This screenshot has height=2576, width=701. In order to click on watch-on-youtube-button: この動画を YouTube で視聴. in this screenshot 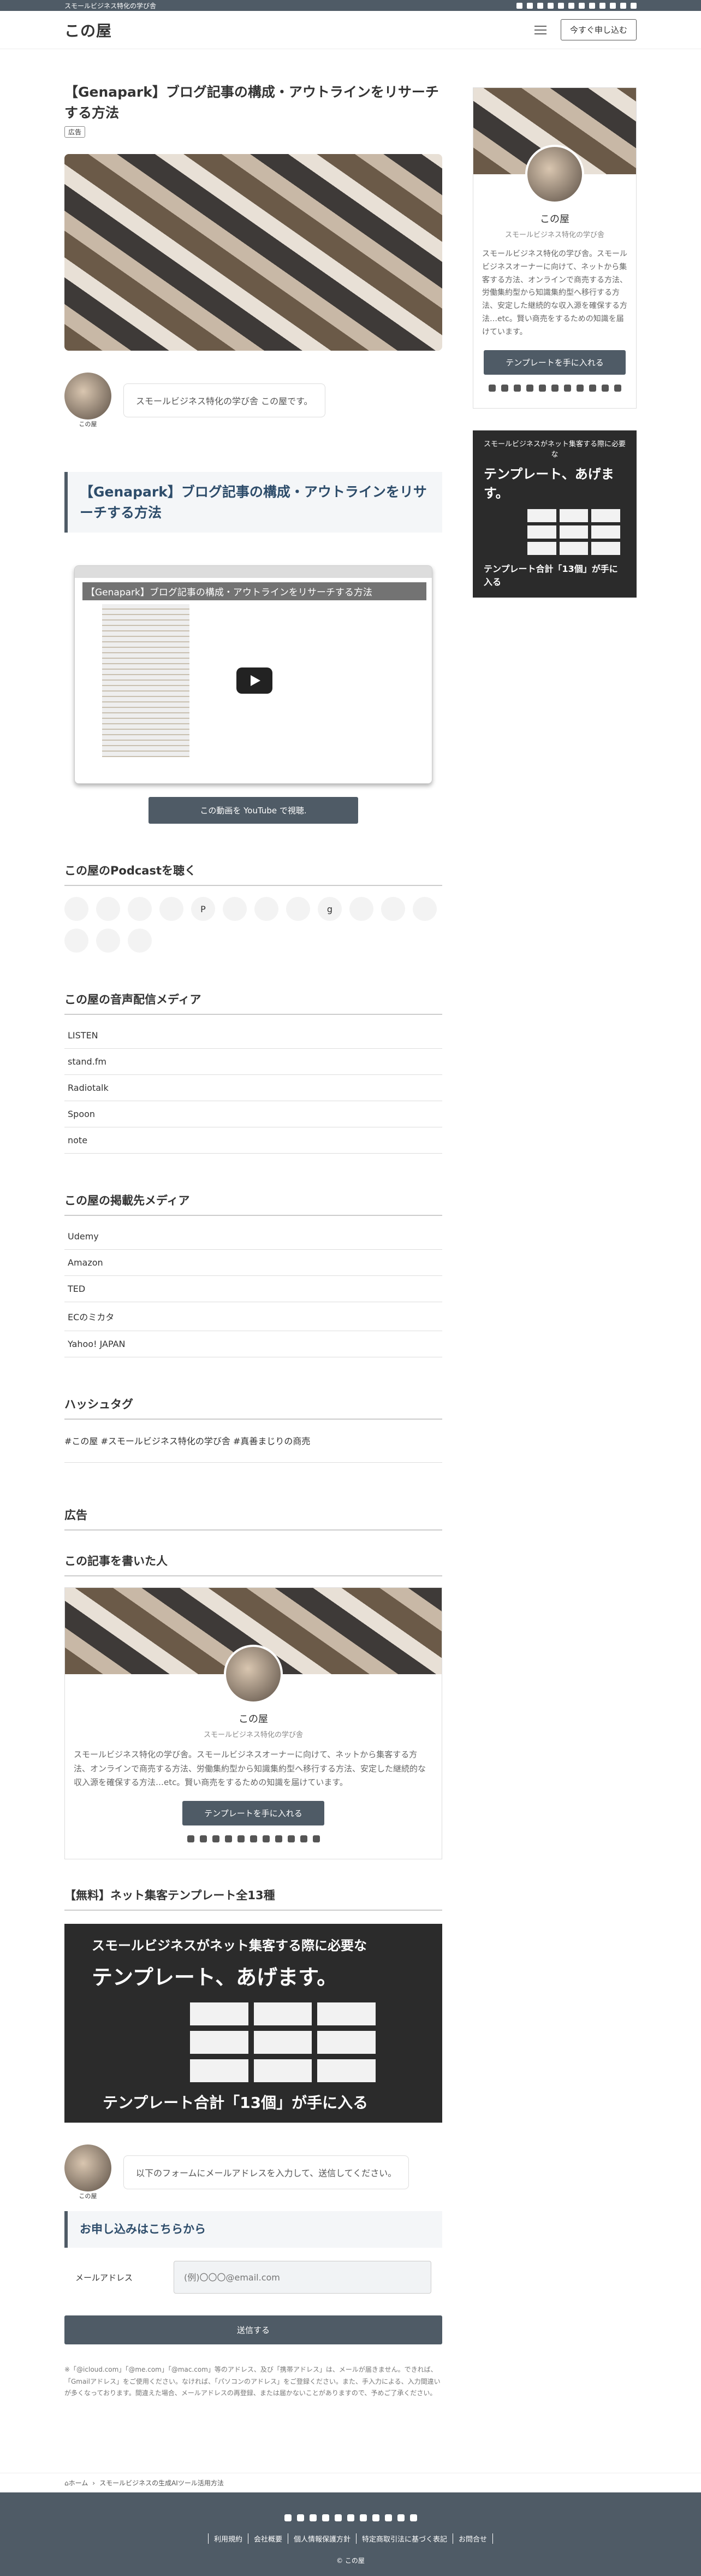, I will do `click(253, 811)`.